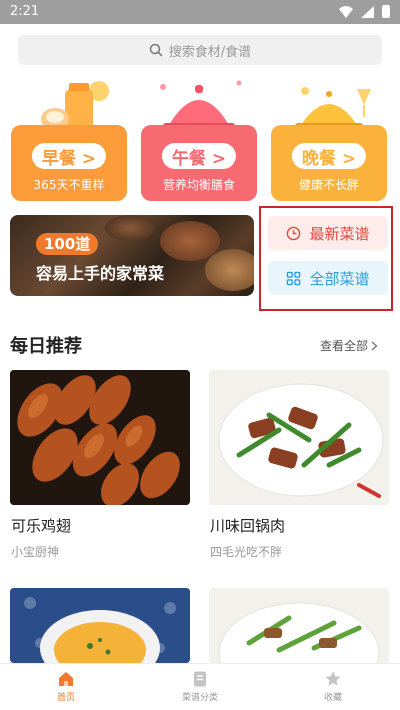 The width and height of the screenshot is (400, 710). What do you see at coordinates (46, 346) in the screenshot?
I see `daily-recommend-title: 每日推荐` at bounding box center [46, 346].